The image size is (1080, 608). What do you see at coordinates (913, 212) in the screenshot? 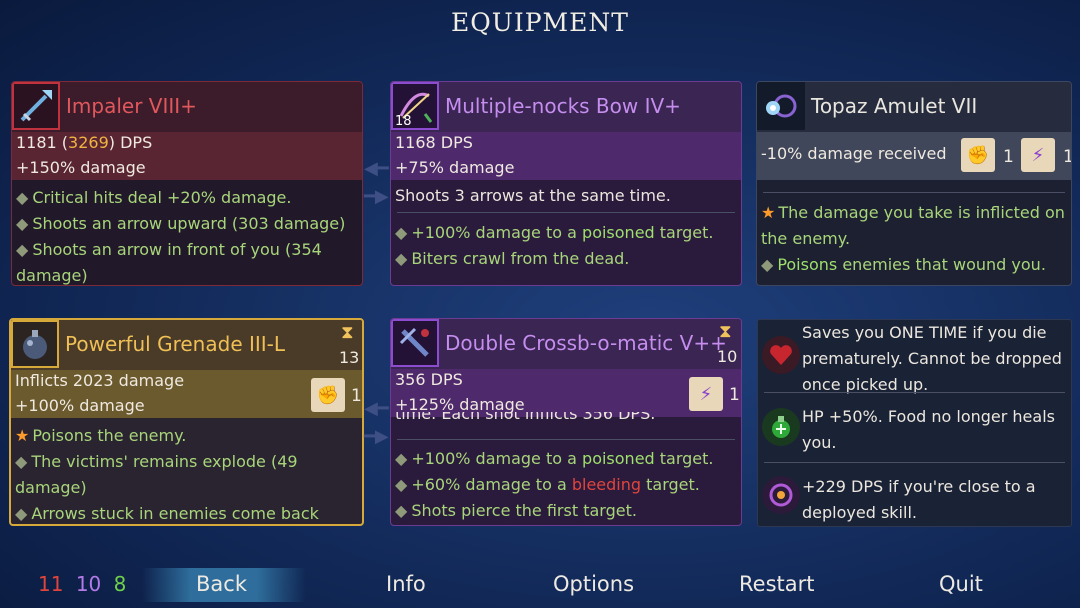
I see `effect-line: ★ The damage you take is inflicted on` at bounding box center [913, 212].